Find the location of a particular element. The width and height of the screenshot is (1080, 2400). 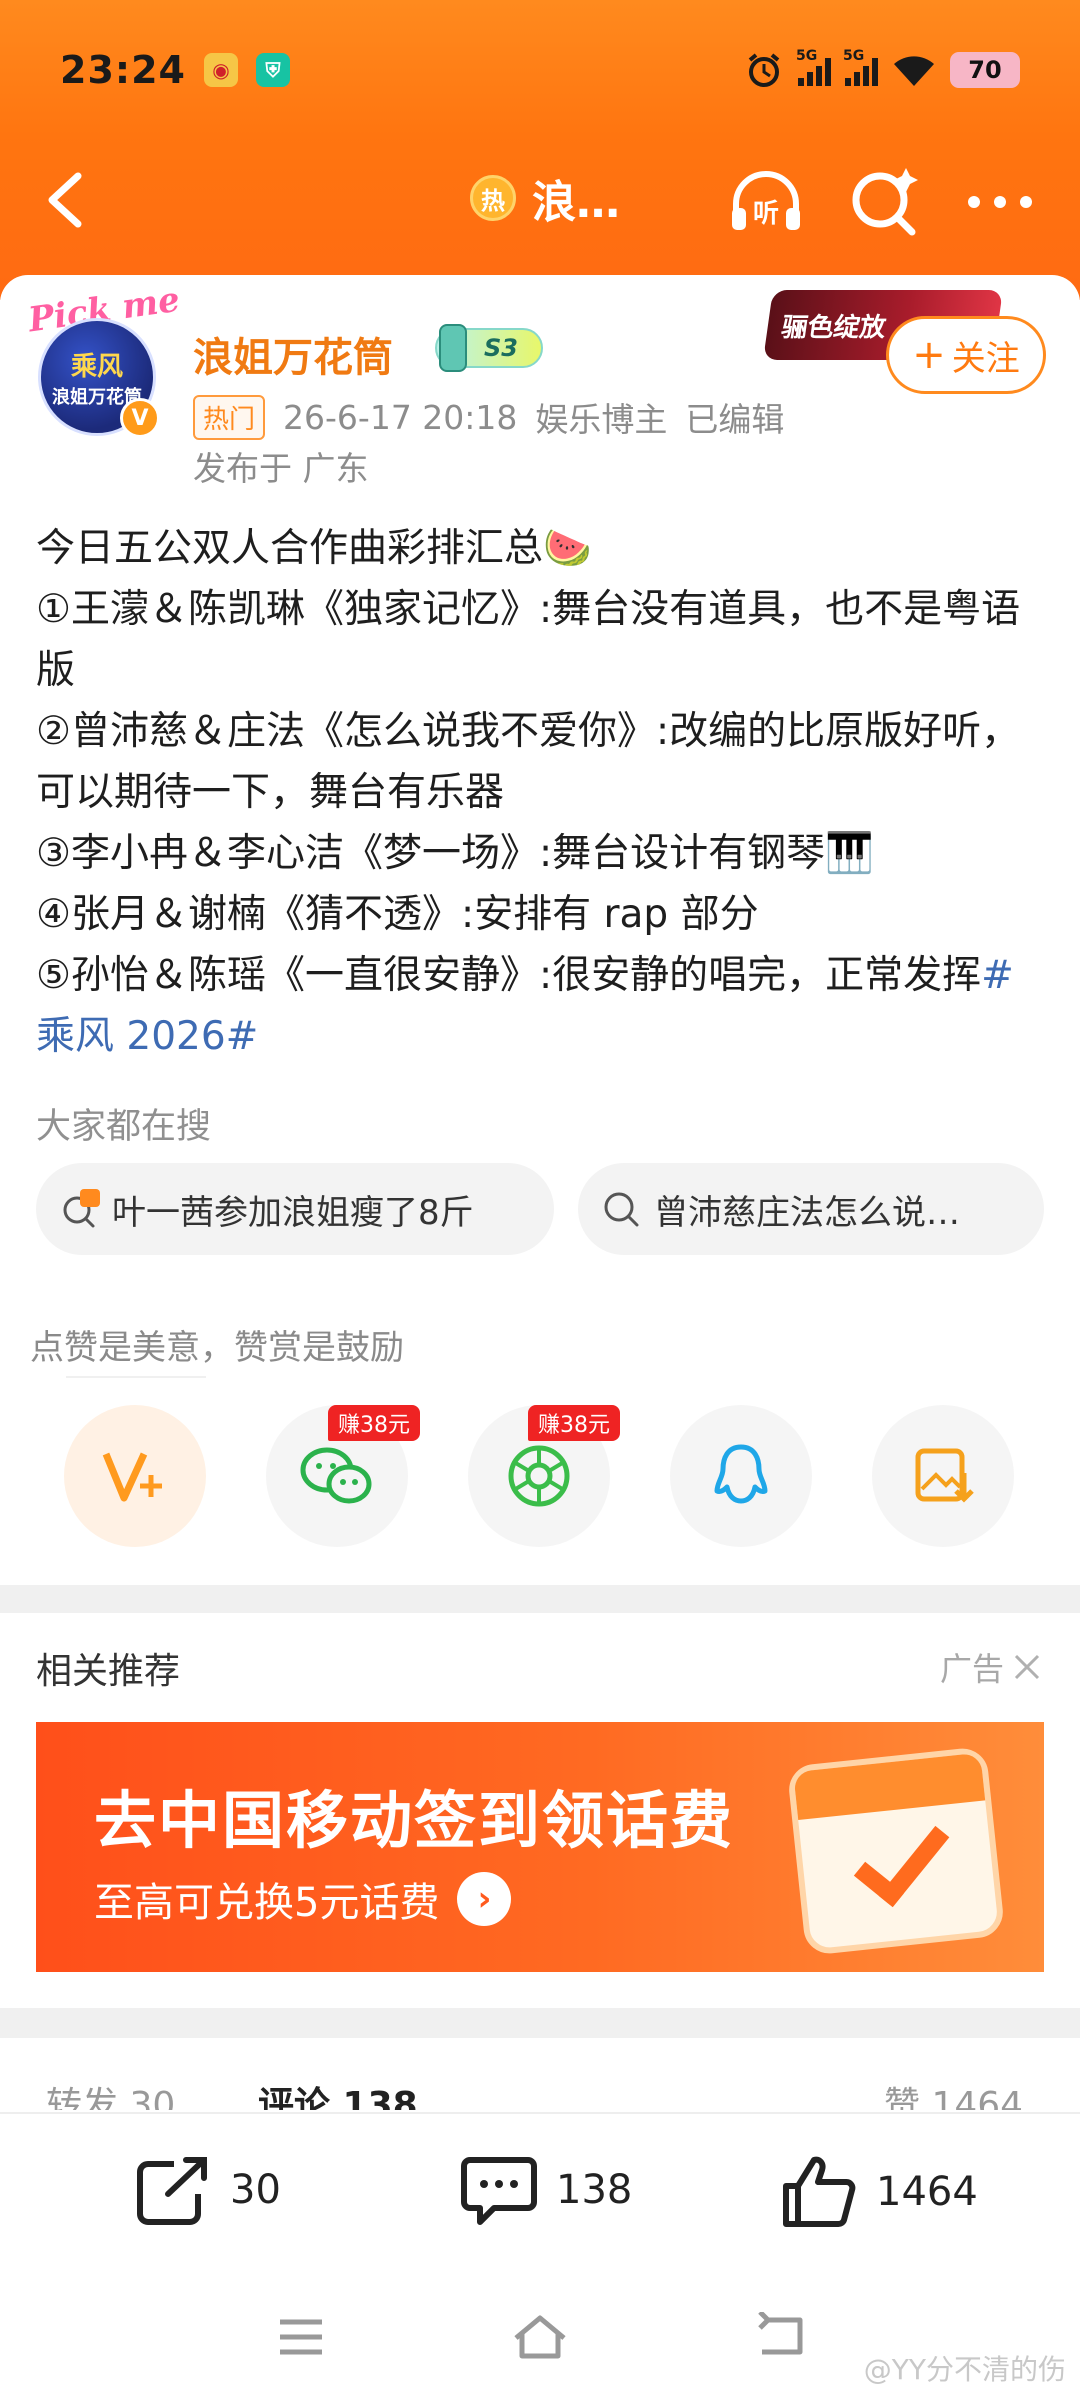

search-icon is located at coordinates (886, 202).